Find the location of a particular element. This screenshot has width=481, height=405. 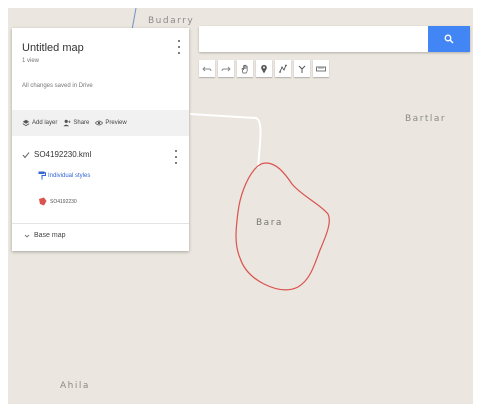

checkmark-icon is located at coordinates (26, 154).